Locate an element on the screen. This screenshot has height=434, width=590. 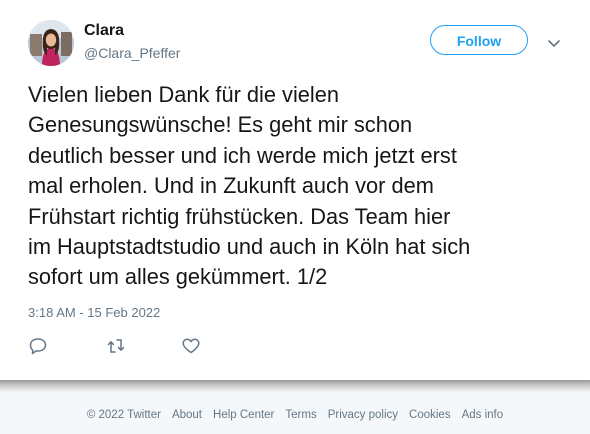
follow-button: Follow is located at coordinates (479, 40).